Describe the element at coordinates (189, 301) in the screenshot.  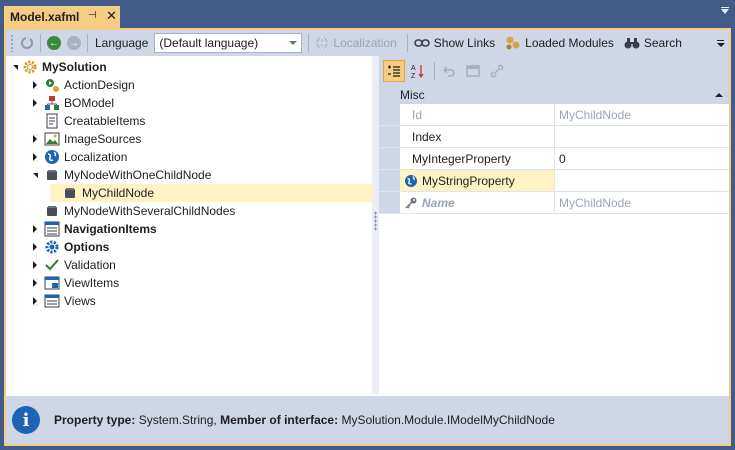
I see `tree-node-views: Views` at that location.